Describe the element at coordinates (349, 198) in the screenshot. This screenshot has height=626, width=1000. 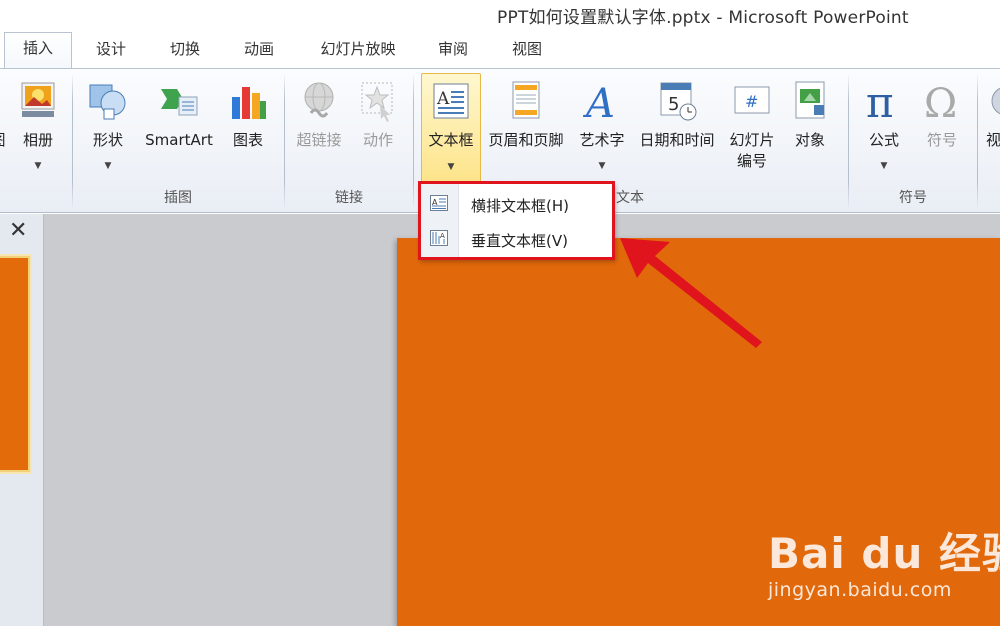
I see `group-label-links: 链接` at that location.